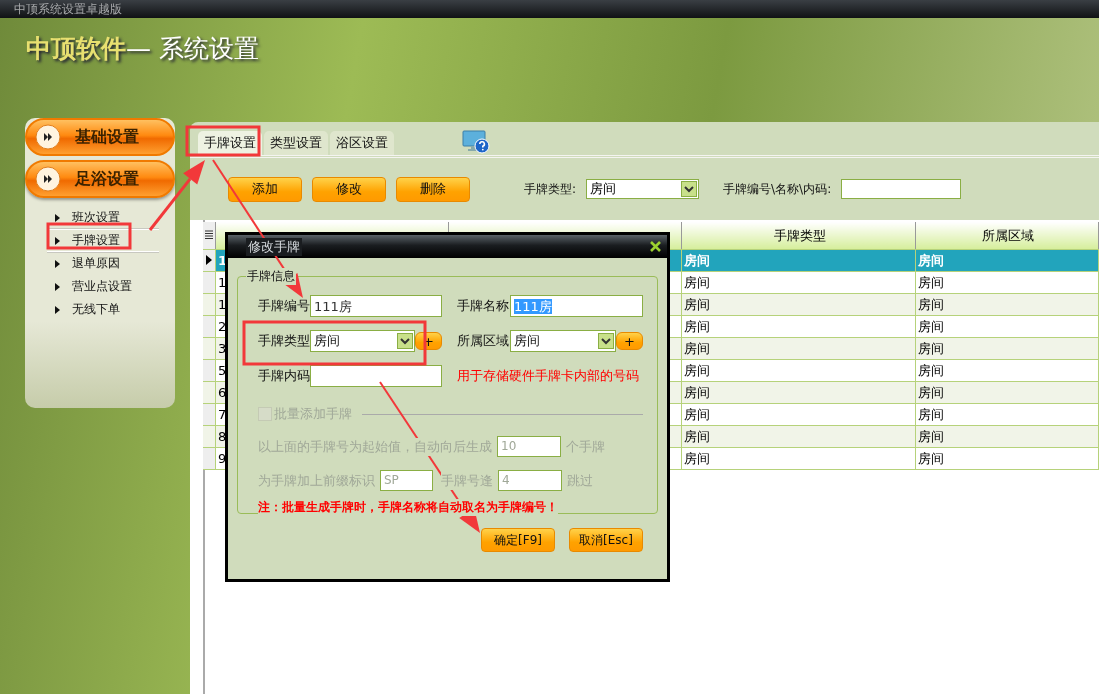 The height and width of the screenshot is (694, 1099). I want to click on type-dropdown: 房间, so click(643, 189).